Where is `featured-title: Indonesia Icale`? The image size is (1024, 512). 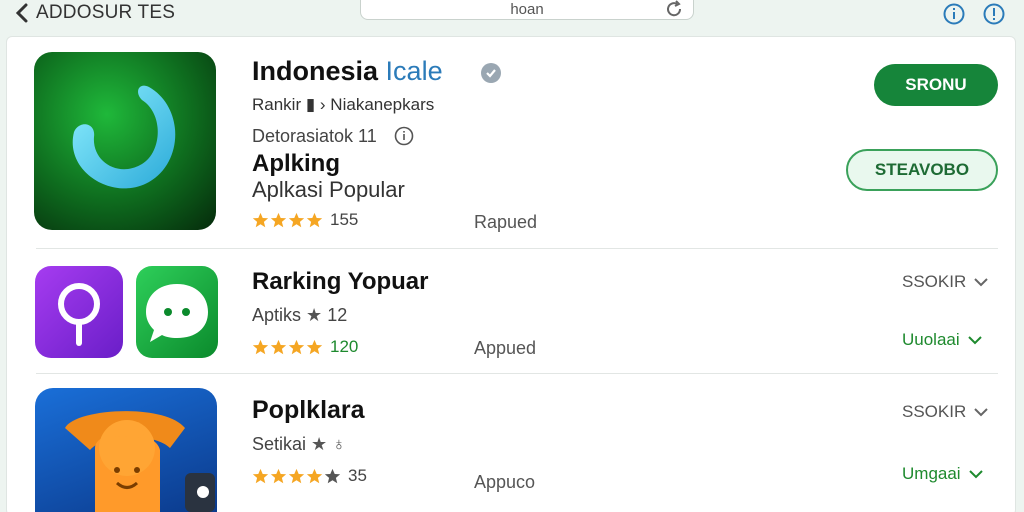
featured-title: Indonesia Icale is located at coordinates (347, 71).